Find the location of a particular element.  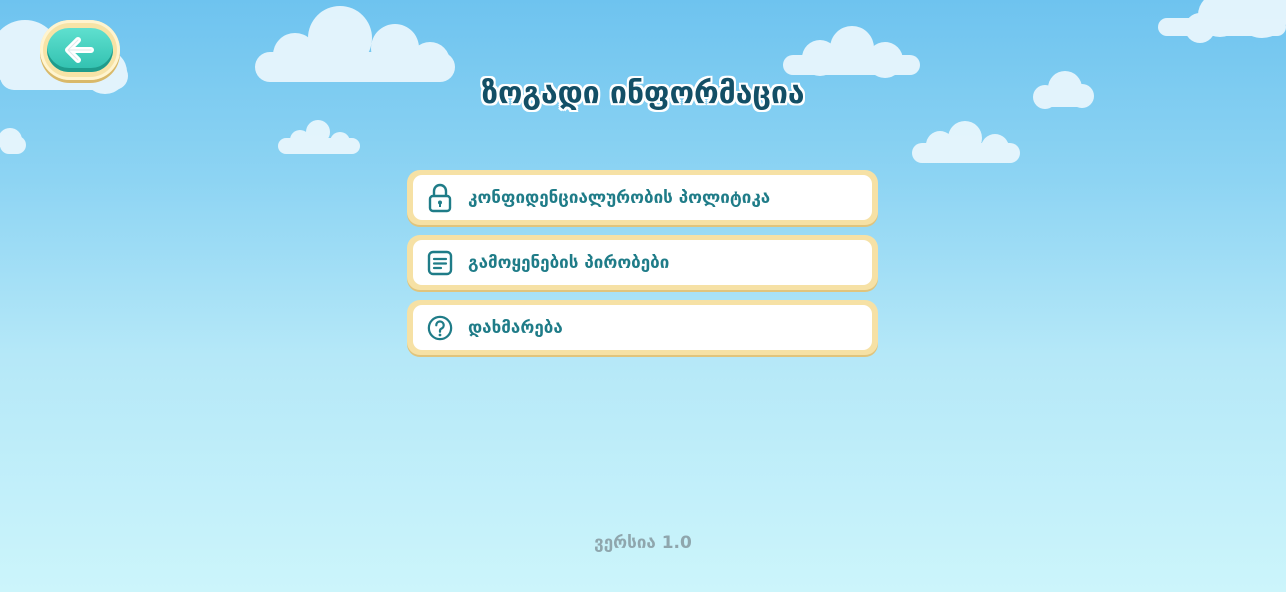

back-button is located at coordinates (80, 50).